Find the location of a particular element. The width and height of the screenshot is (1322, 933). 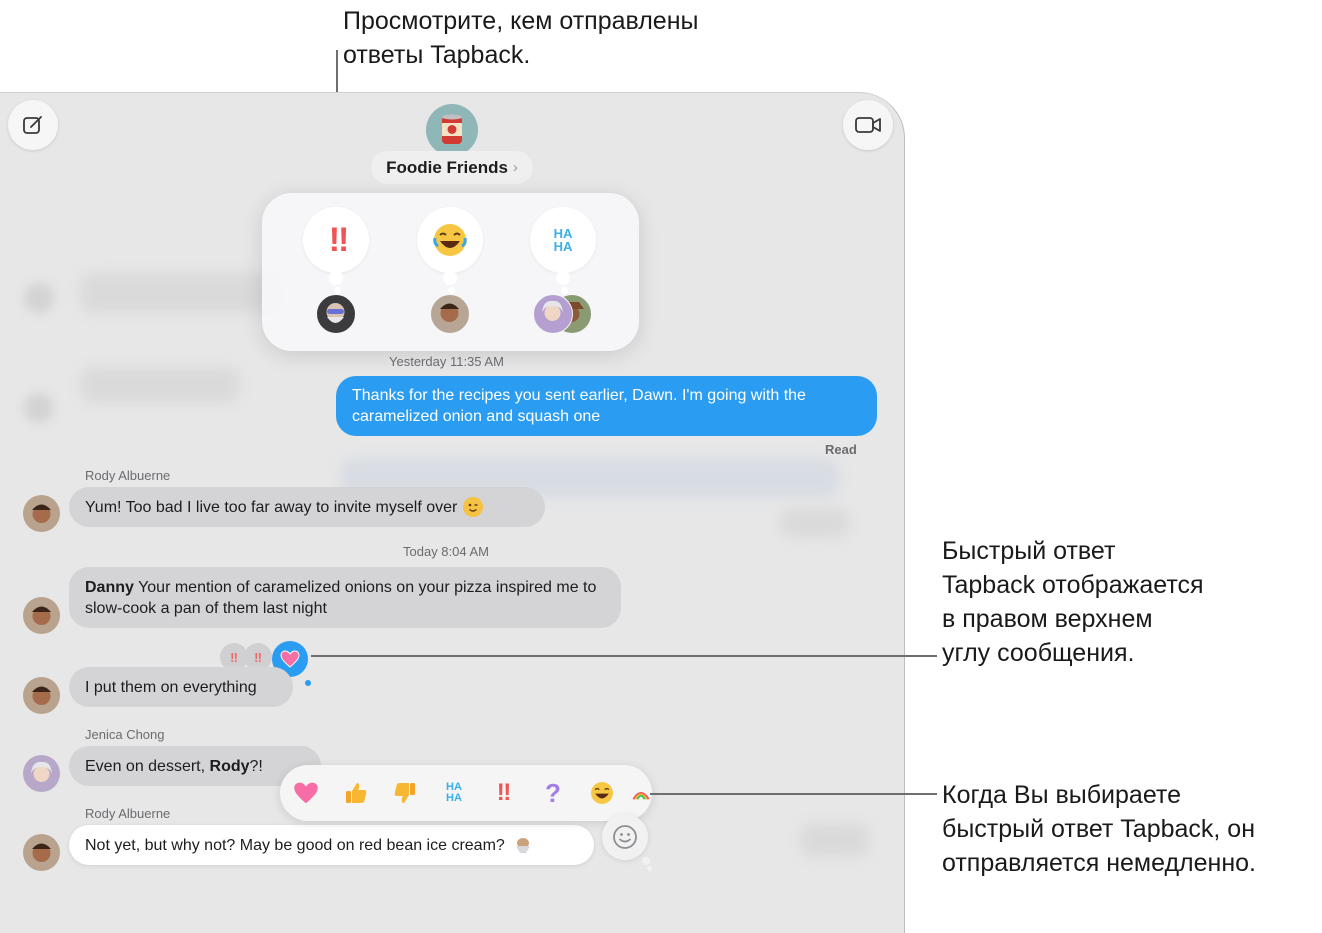

callout-line: отправляется немедленно. is located at coordinates (1099, 863).